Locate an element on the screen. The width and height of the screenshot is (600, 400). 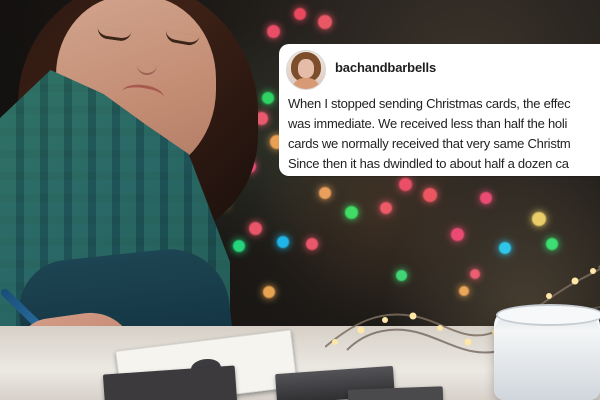
avatar-shoulders is located at coordinates (306, 83).